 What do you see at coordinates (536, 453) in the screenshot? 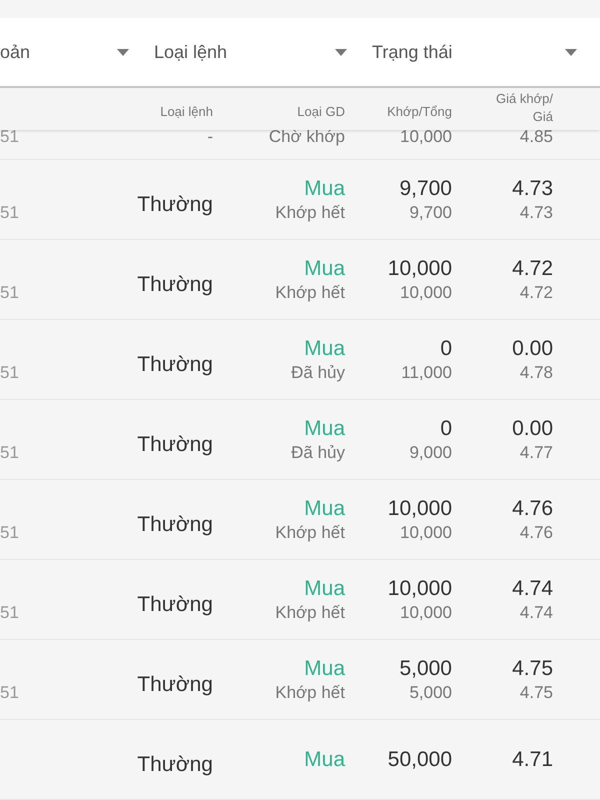
I see `order-price: 4.77` at bounding box center [536, 453].